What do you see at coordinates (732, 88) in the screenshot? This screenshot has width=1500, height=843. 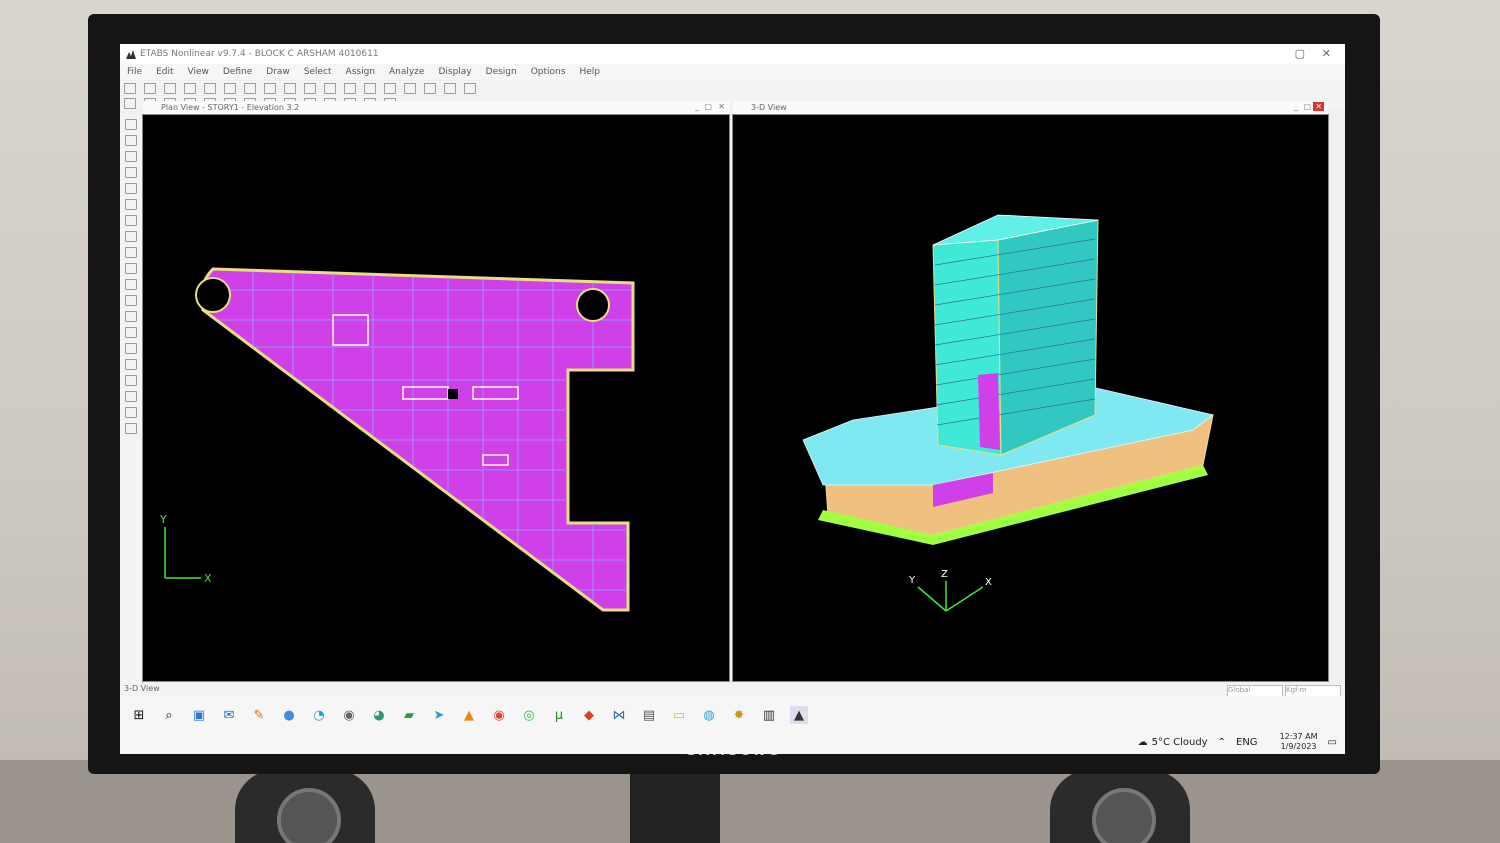 I see `toolbar-main` at bounding box center [732, 88].